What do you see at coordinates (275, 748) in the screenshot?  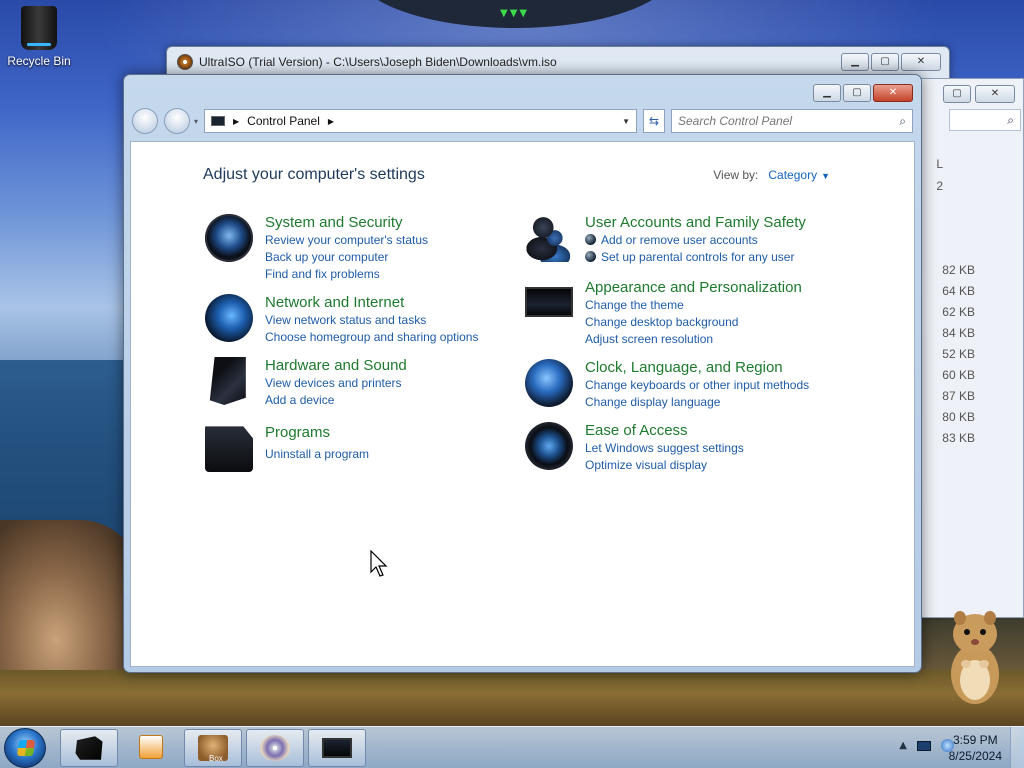 I see `taskbar-app-ultraiso` at bounding box center [275, 748].